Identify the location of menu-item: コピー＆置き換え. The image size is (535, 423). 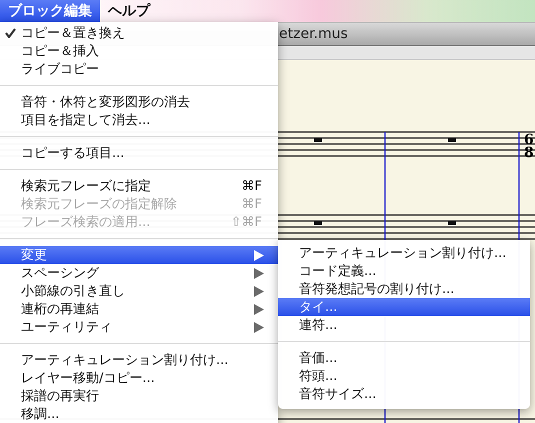
(139, 33).